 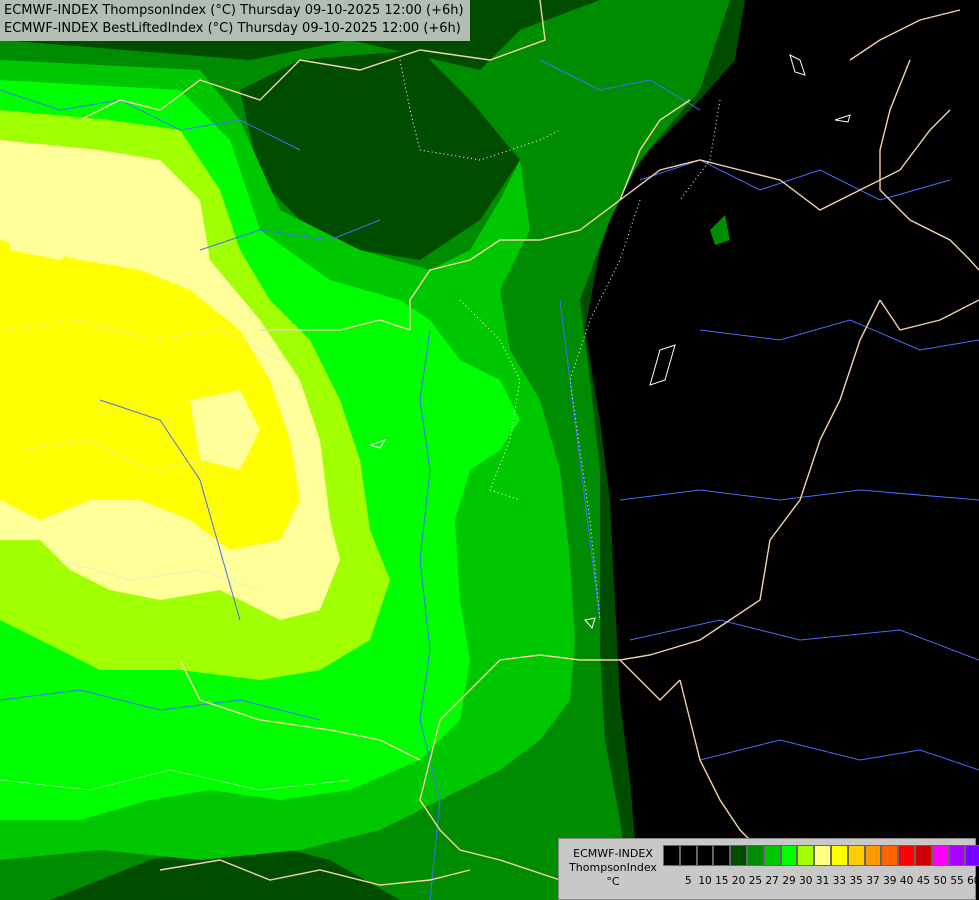 I want to click on legend-tick: 15, so click(x=722, y=881).